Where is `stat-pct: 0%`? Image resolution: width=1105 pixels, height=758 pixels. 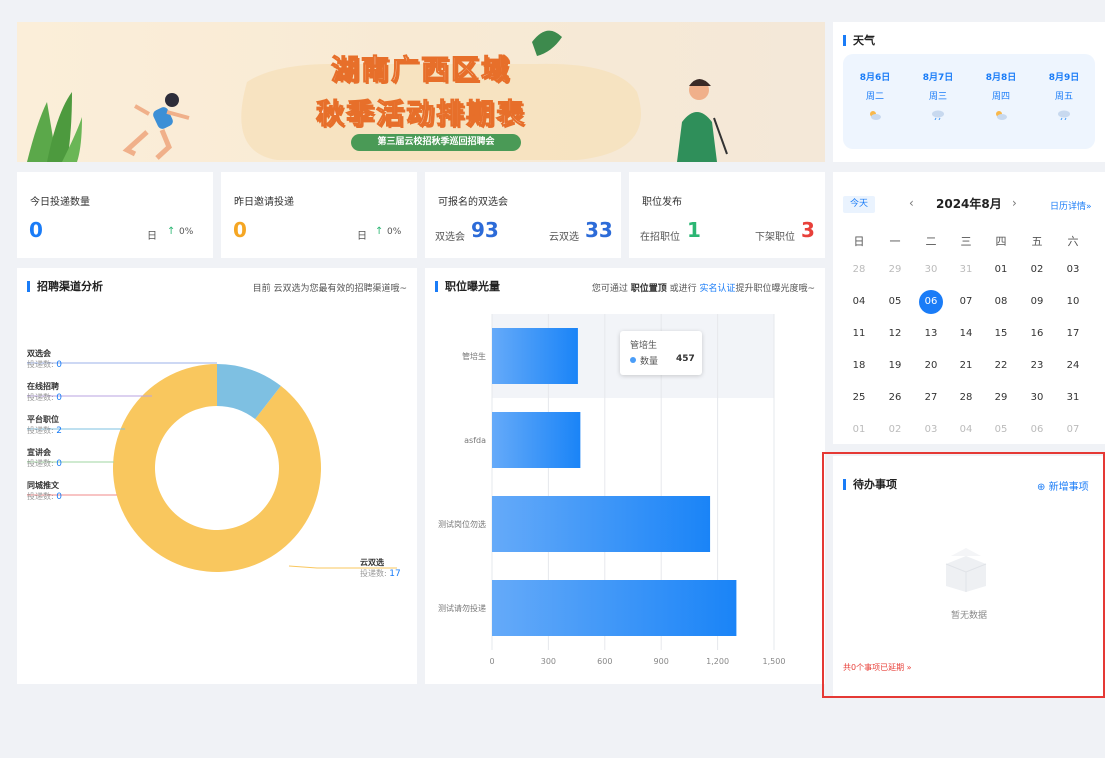 stat-pct: 0% is located at coordinates (186, 232).